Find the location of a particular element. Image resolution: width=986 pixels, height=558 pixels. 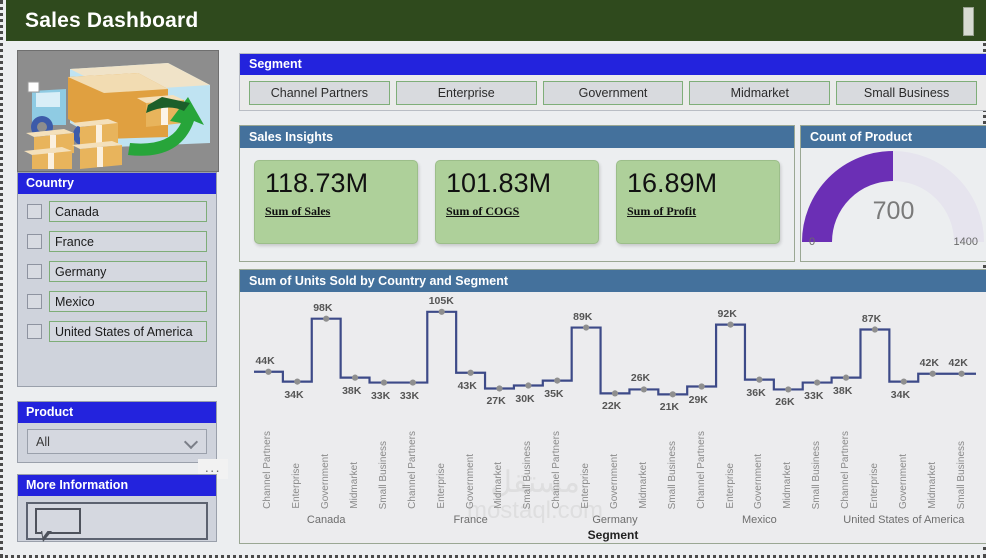

header-accent-bar is located at coordinates (968, 21).